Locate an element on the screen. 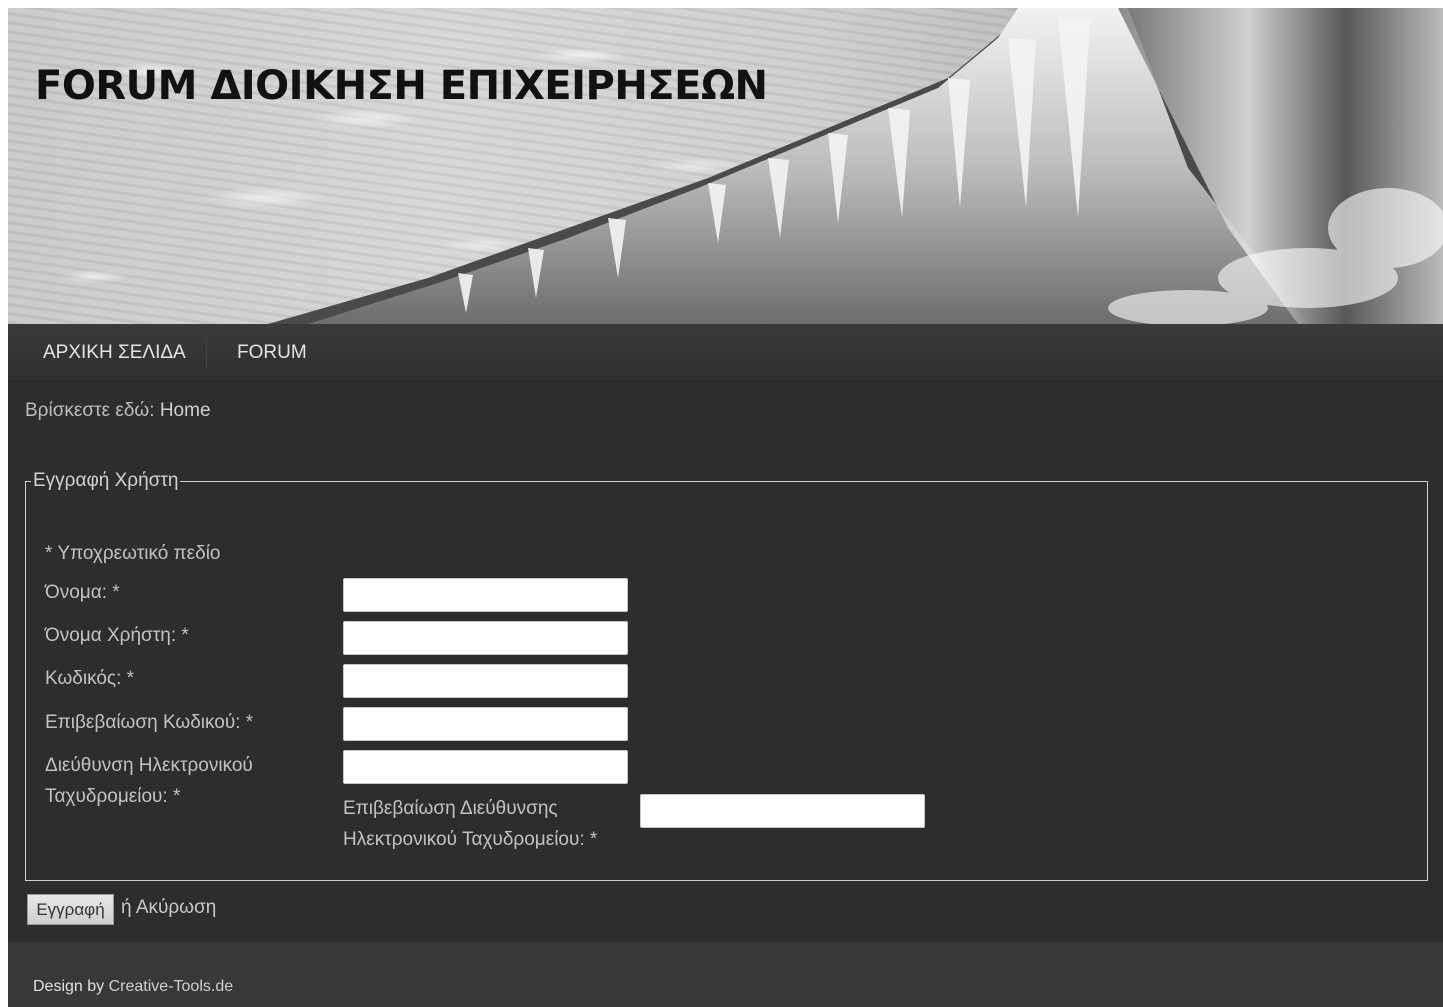  breadcrumb-home-link: Home is located at coordinates (185, 410).